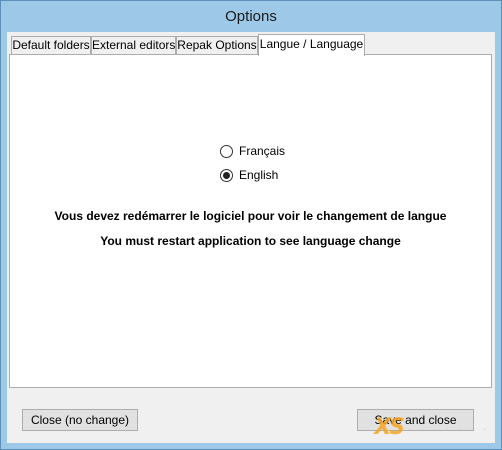  I want to click on close-no-change-button: Close (no change), so click(80, 420).